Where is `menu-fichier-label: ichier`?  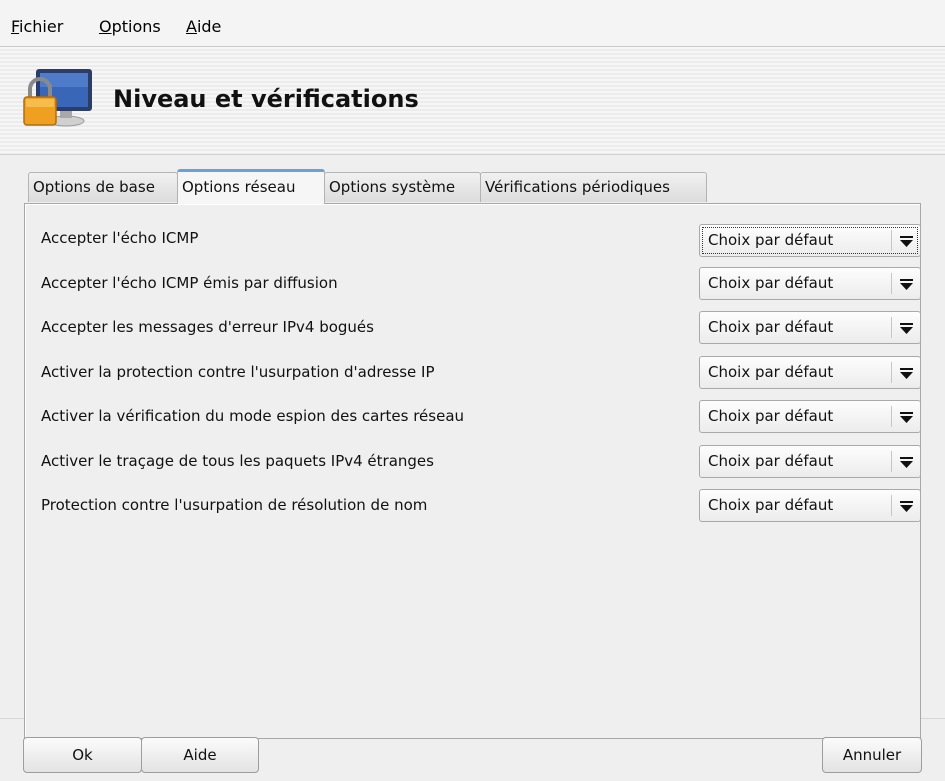
menu-fichier-label: ichier is located at coordinates (41, 26).